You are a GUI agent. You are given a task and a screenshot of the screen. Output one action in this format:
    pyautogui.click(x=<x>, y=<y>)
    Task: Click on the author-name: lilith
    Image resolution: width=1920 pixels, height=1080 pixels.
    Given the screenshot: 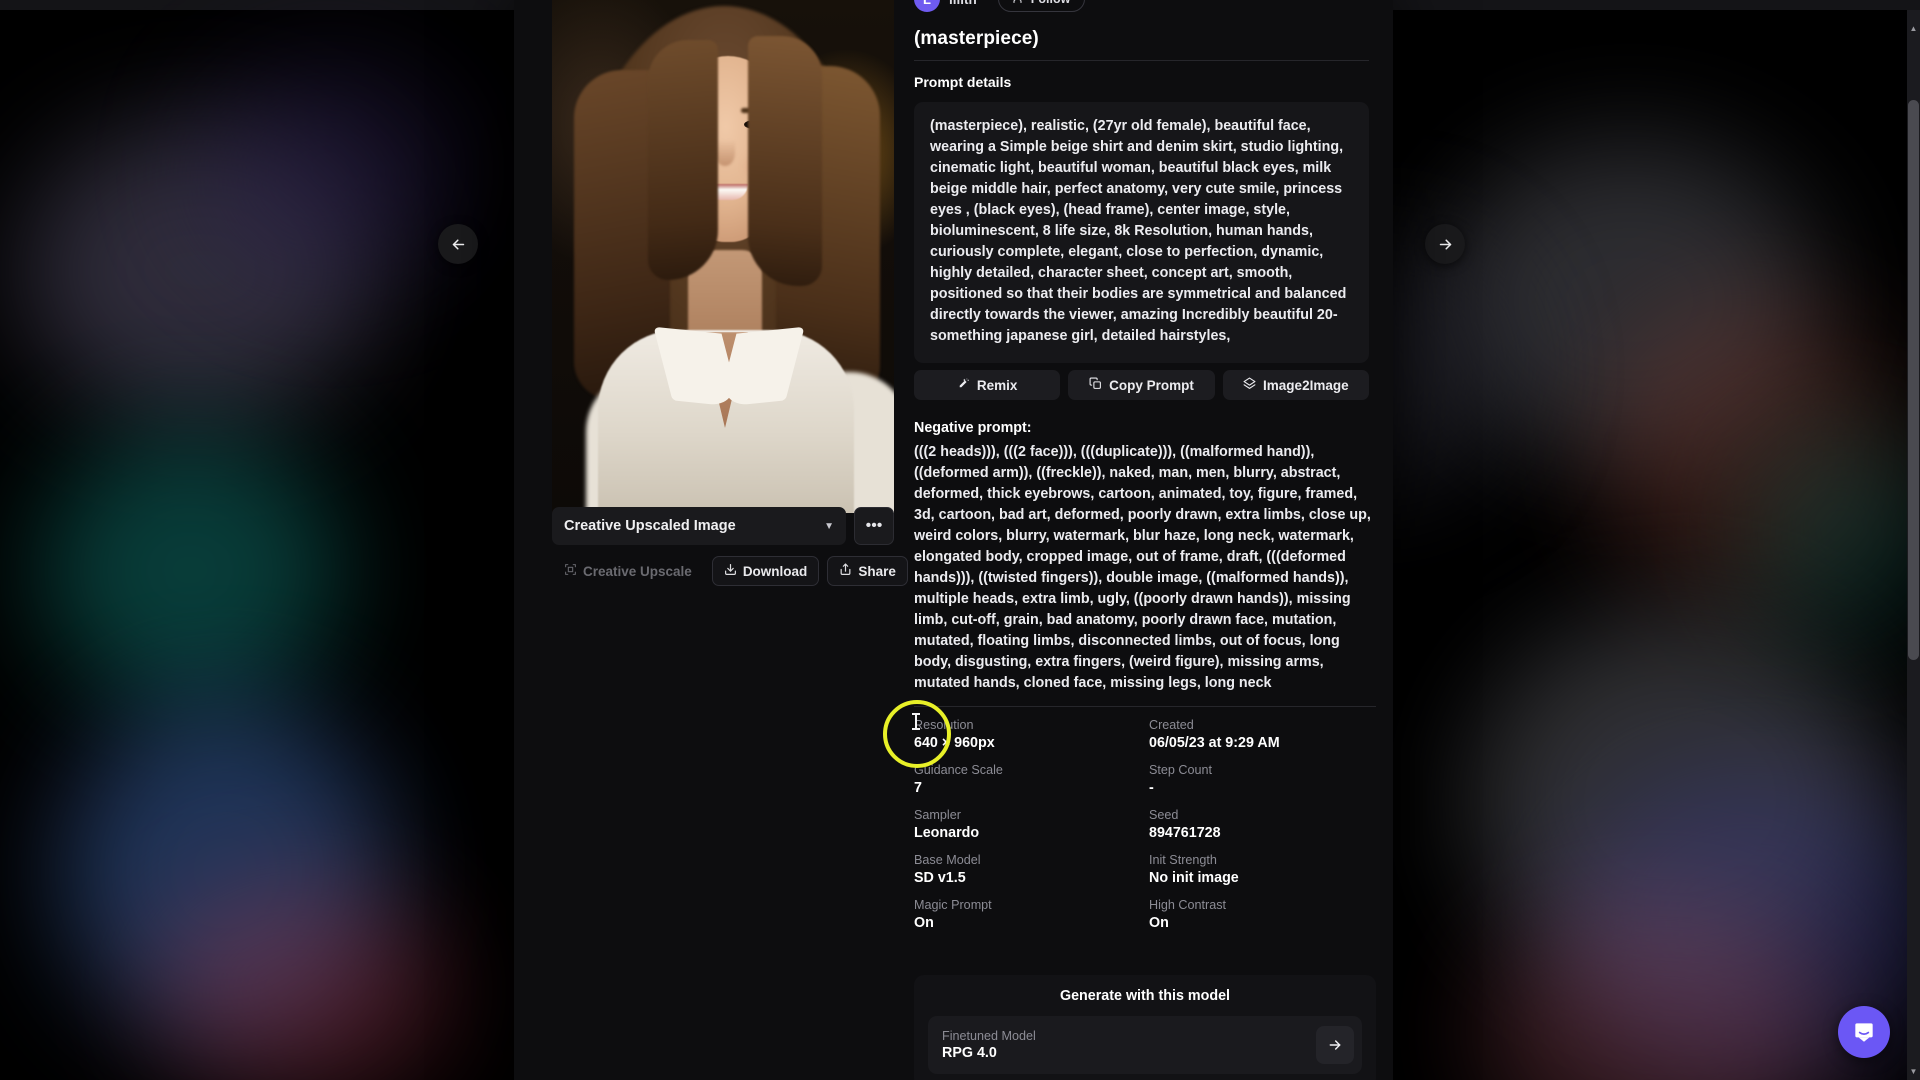 What is the action you would take?
    pyautogui.click(x=963, y=3)
    